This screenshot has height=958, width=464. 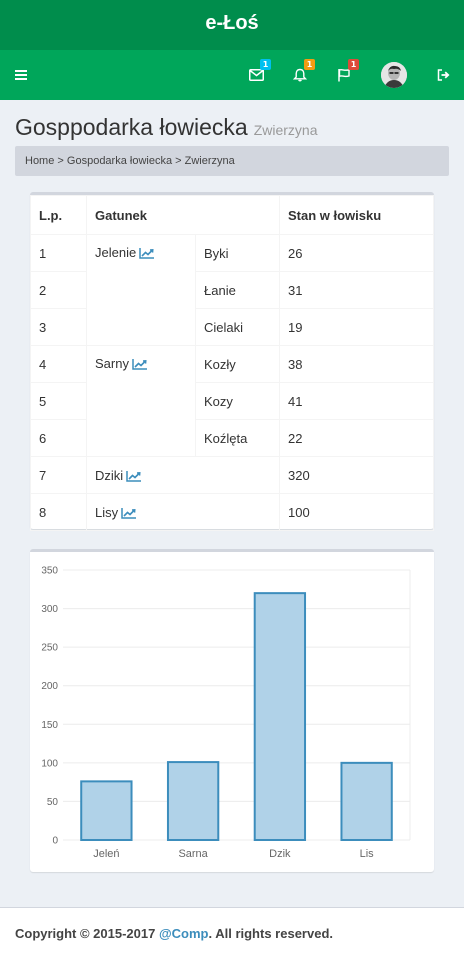 I want to click on table-row: 7 Dziki 320, so click(x=232, y=475).